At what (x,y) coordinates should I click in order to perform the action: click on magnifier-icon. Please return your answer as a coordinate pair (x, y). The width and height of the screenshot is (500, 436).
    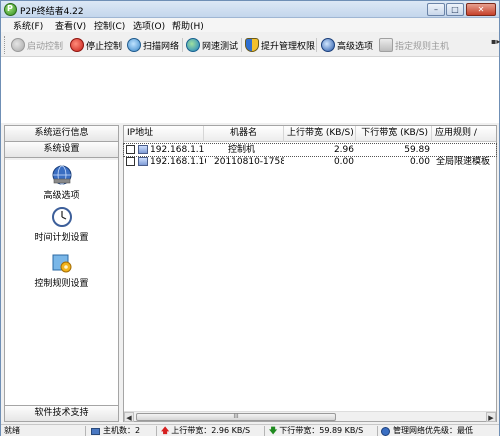
    Looking at the image, I should click on (134, 45).